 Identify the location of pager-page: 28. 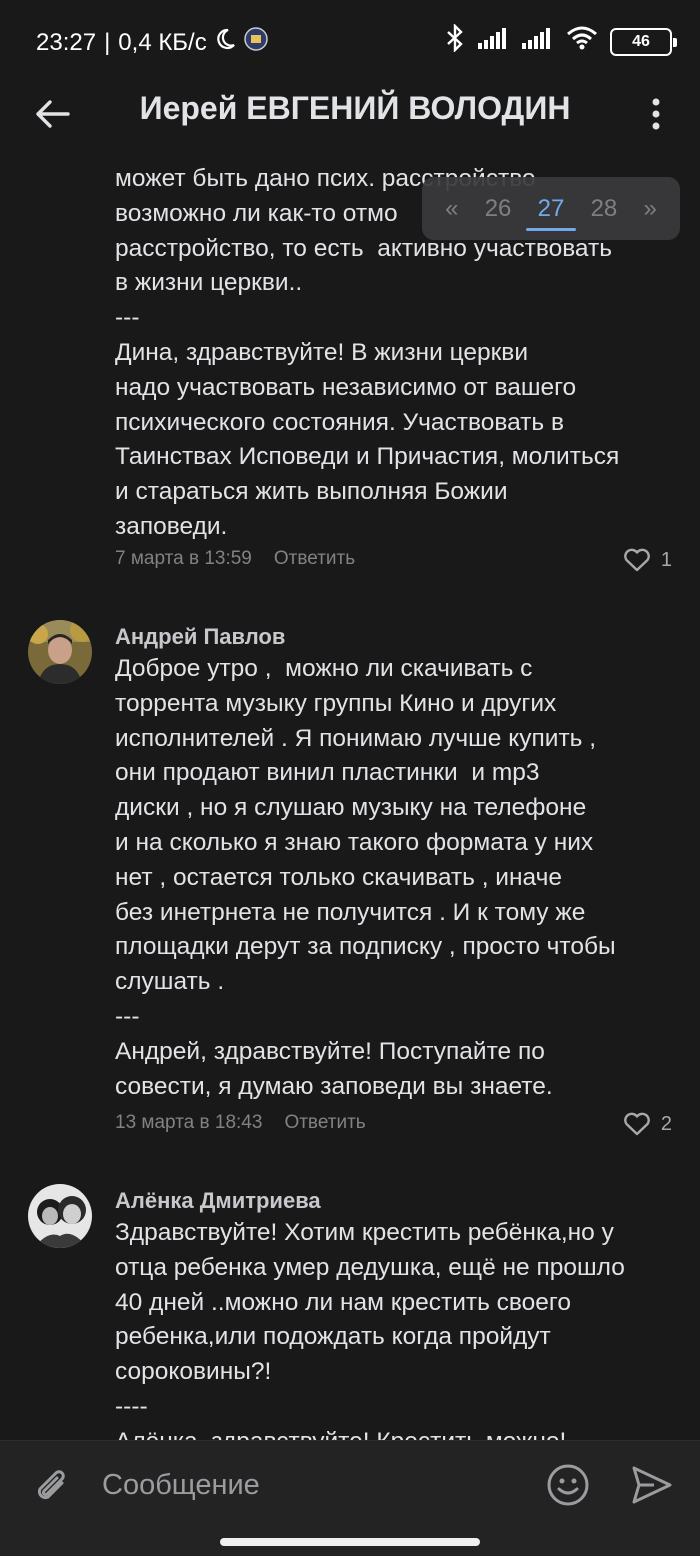
(604, 209).